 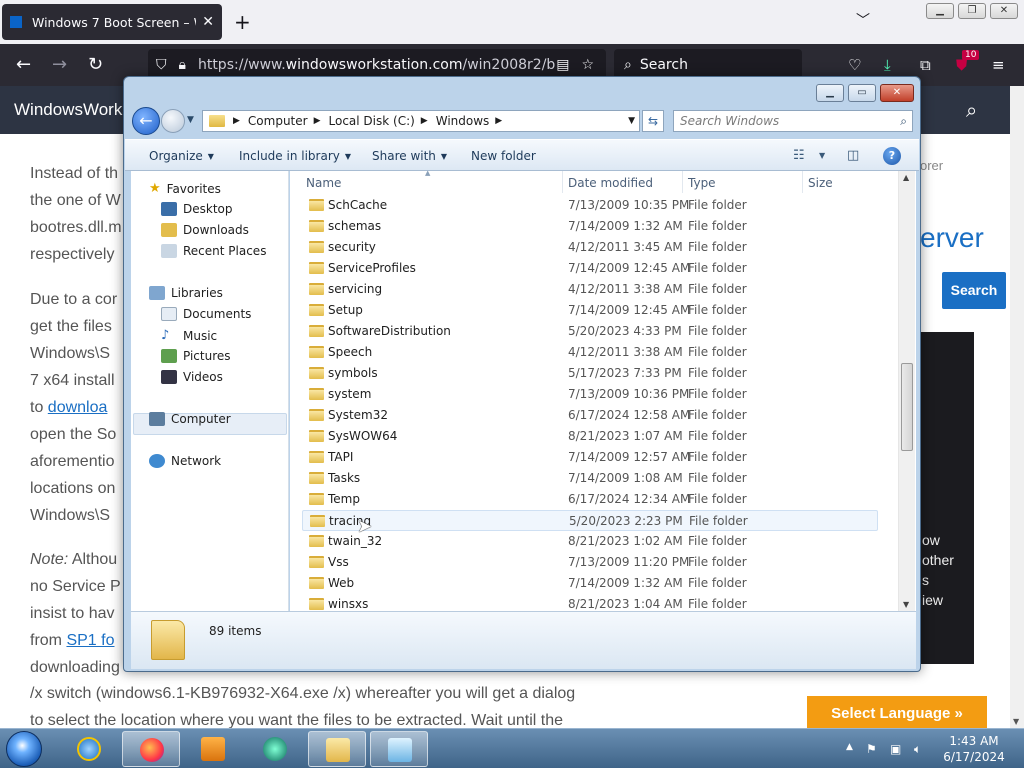 What do you see at coordinates (793, 121) in the screenshot?
I see `explorer-search-input: Search Windows ⌕` at bounding box center [793, 121].